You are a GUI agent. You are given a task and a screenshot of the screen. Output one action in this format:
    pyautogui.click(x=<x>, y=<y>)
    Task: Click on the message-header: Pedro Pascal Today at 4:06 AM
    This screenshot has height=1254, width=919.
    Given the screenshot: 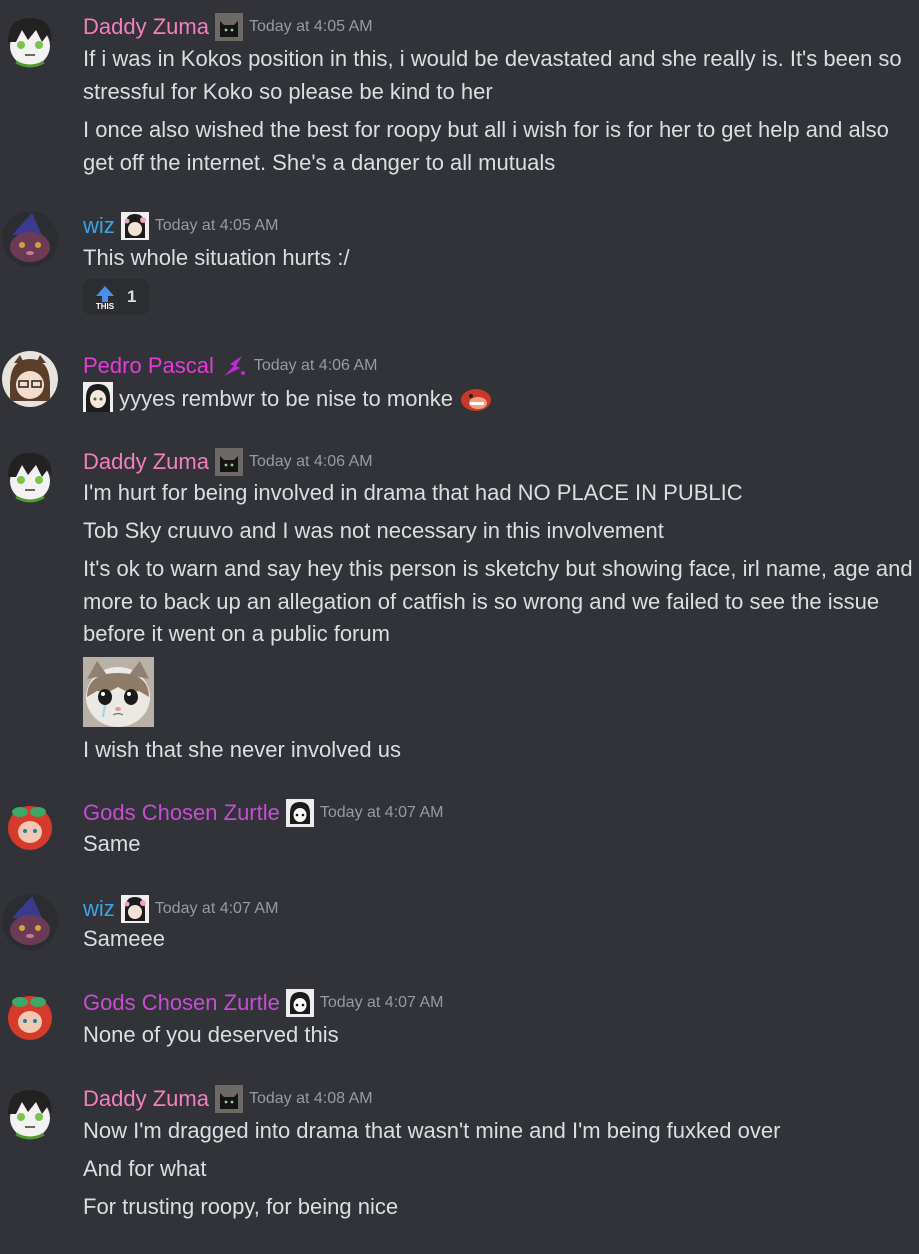 What is the action you would take?
    pyautogui.click(x=230, y=366)
    